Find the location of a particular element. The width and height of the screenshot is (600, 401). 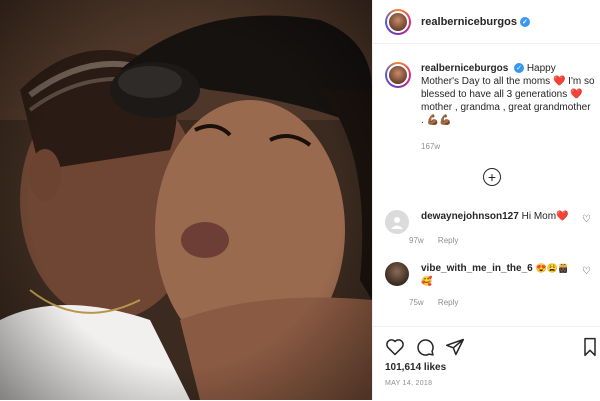

heart-icon is located at coordinates (395, 347).